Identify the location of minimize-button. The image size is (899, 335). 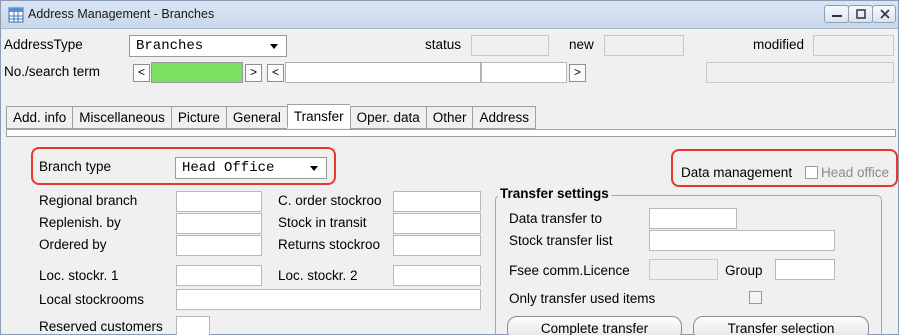
(836, 14).